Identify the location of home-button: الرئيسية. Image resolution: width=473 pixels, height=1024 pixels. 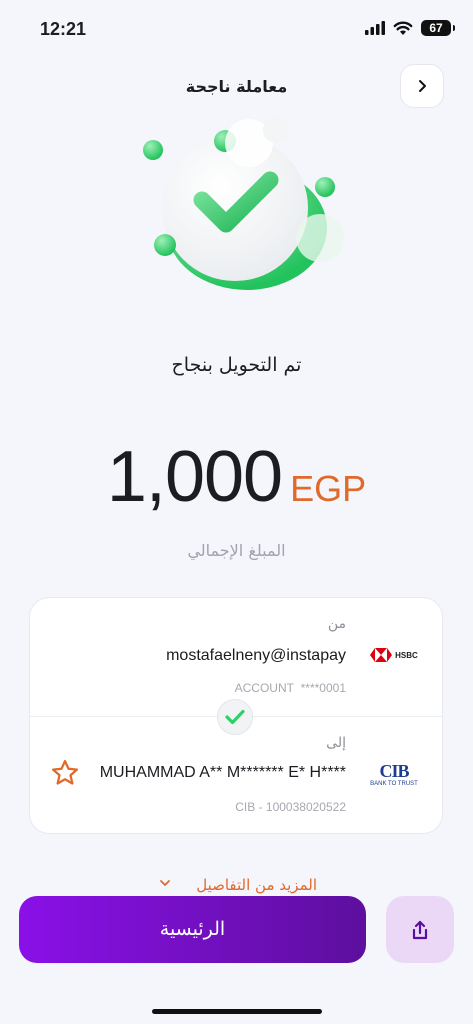
(192, 929).